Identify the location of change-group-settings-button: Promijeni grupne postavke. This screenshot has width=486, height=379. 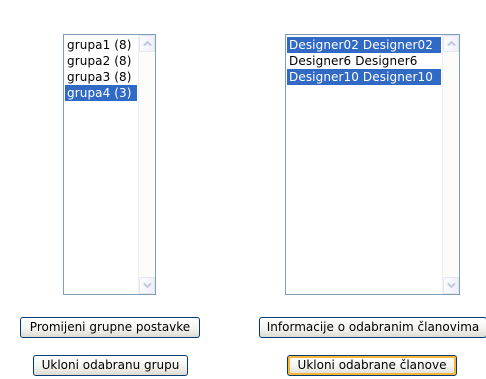
(110, 327).